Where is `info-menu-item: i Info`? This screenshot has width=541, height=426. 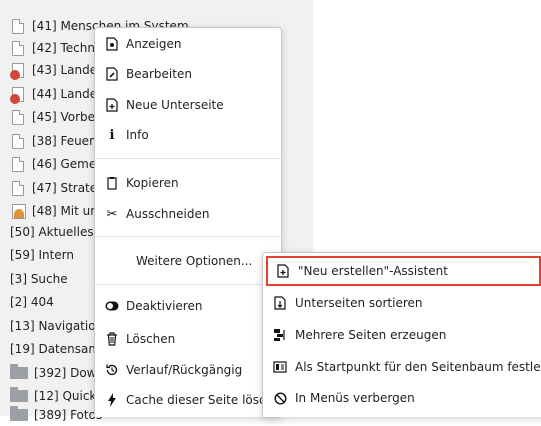 info-menu-item: i Info is located at coordinates (188, 135).